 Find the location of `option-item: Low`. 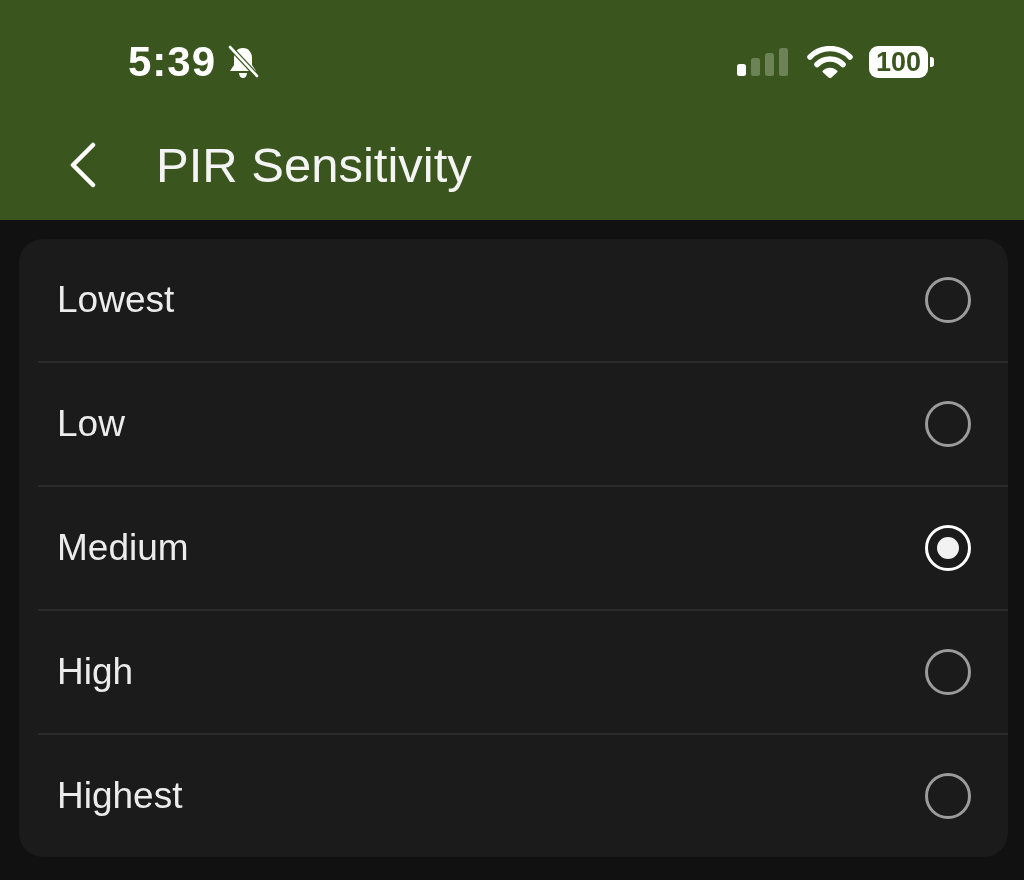

option-item: Low is located at coordinates (523, 423).